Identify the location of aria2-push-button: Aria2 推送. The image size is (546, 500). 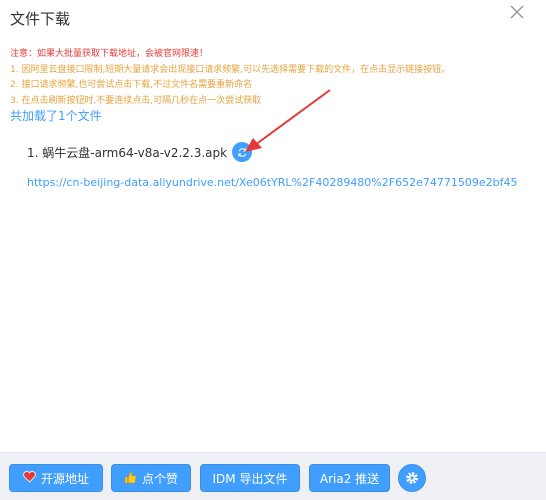
(349, 478).